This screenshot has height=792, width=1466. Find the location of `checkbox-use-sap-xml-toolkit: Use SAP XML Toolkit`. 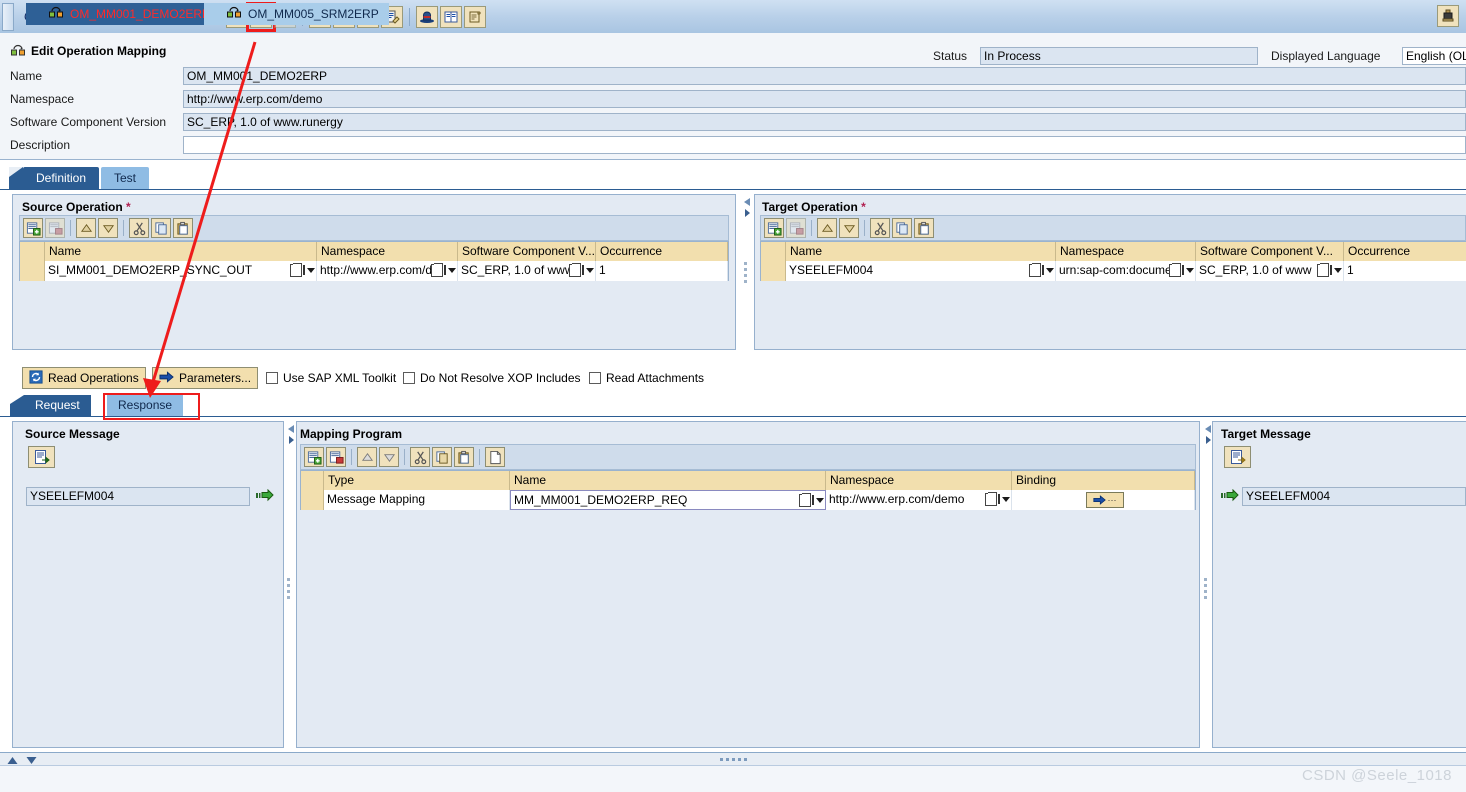

checkbox-use-sap-xml-toolkit: Use SAP XML Toolkit is located at coordinates (331, 378).